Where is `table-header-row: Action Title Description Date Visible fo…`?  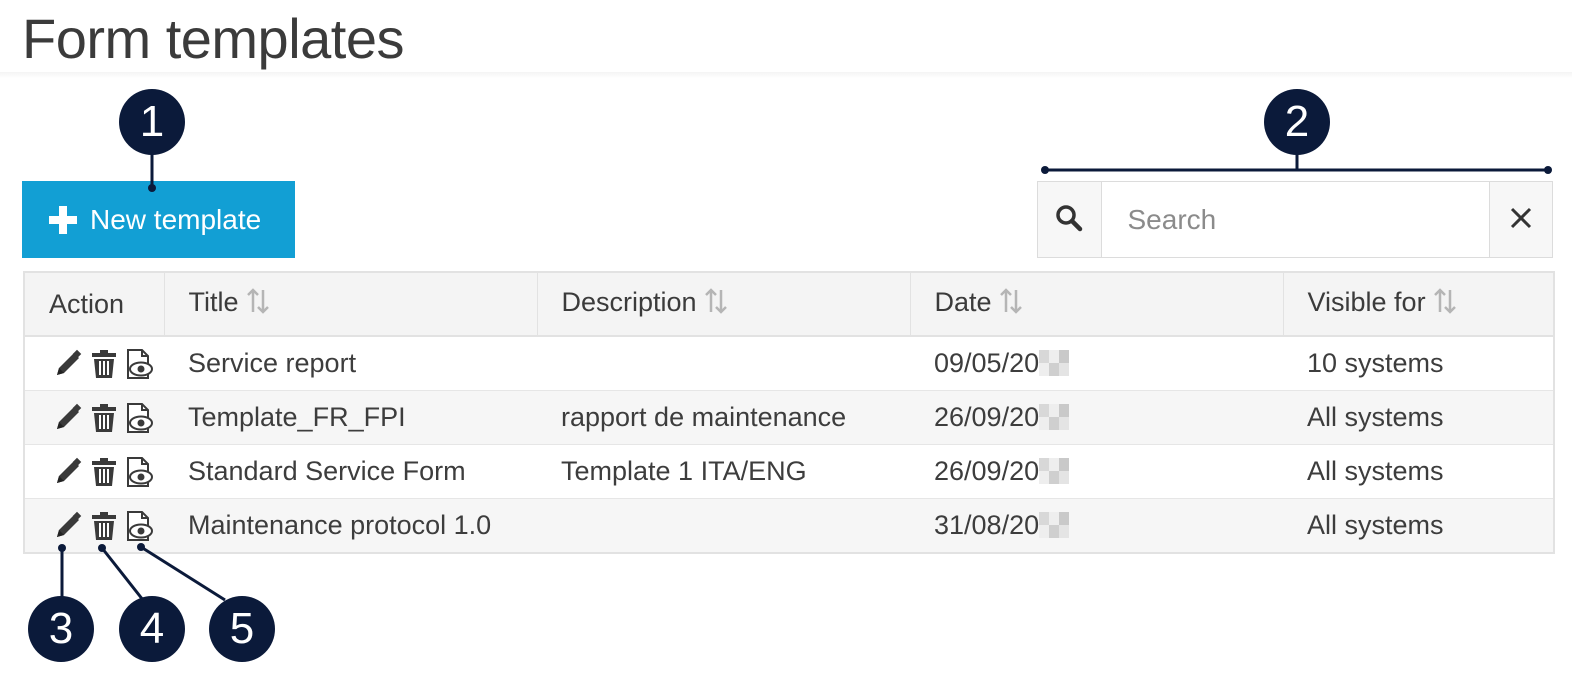 table-header-row: Action Title Description Date Visible fo… is located at coordinates (789, 304).